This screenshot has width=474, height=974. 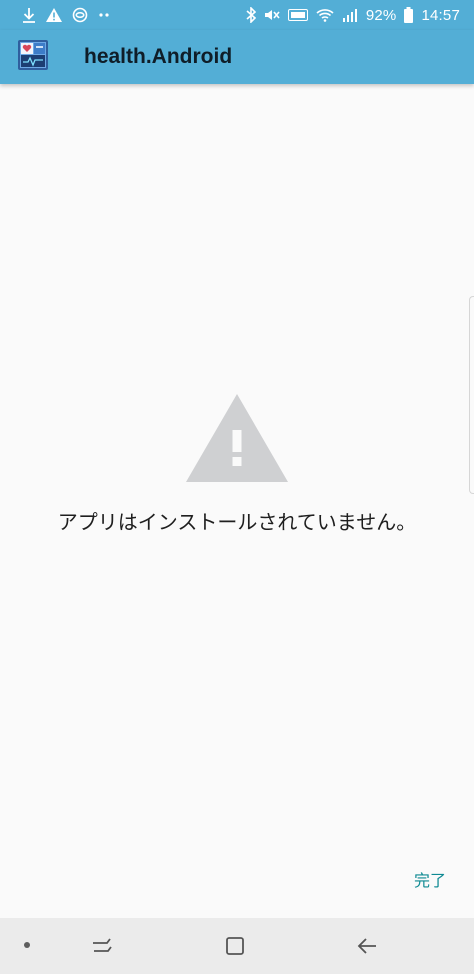 I want to click on download-icon, so click(x=29, y=15).